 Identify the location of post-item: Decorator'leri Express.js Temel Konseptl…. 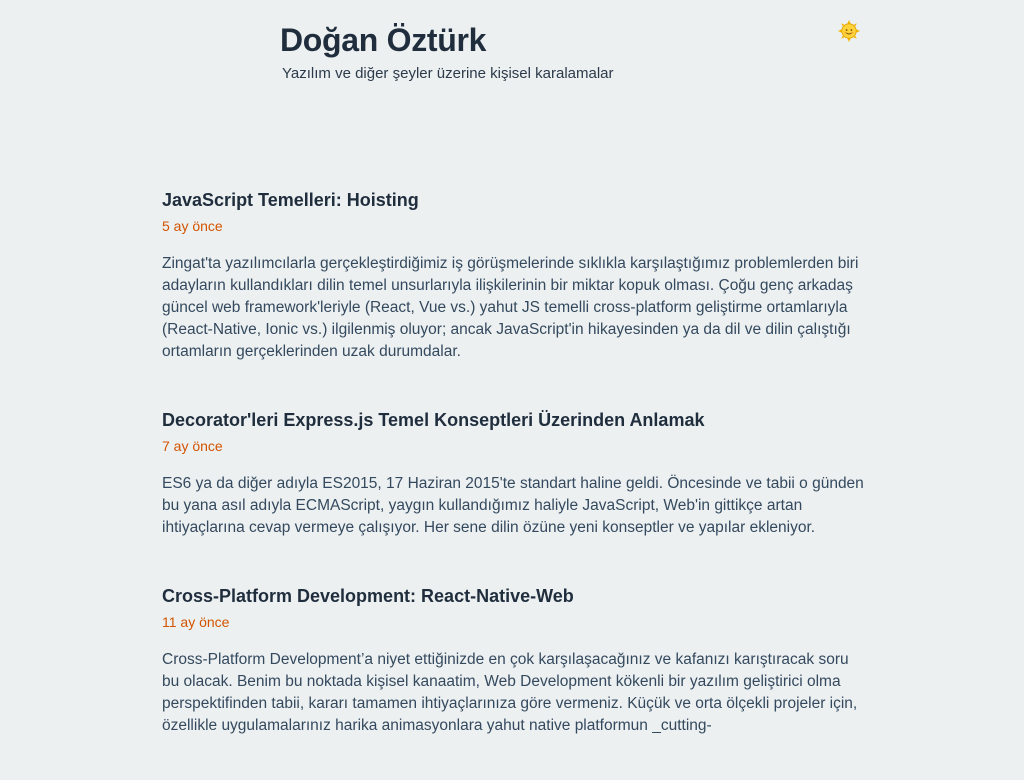
(513, 472).